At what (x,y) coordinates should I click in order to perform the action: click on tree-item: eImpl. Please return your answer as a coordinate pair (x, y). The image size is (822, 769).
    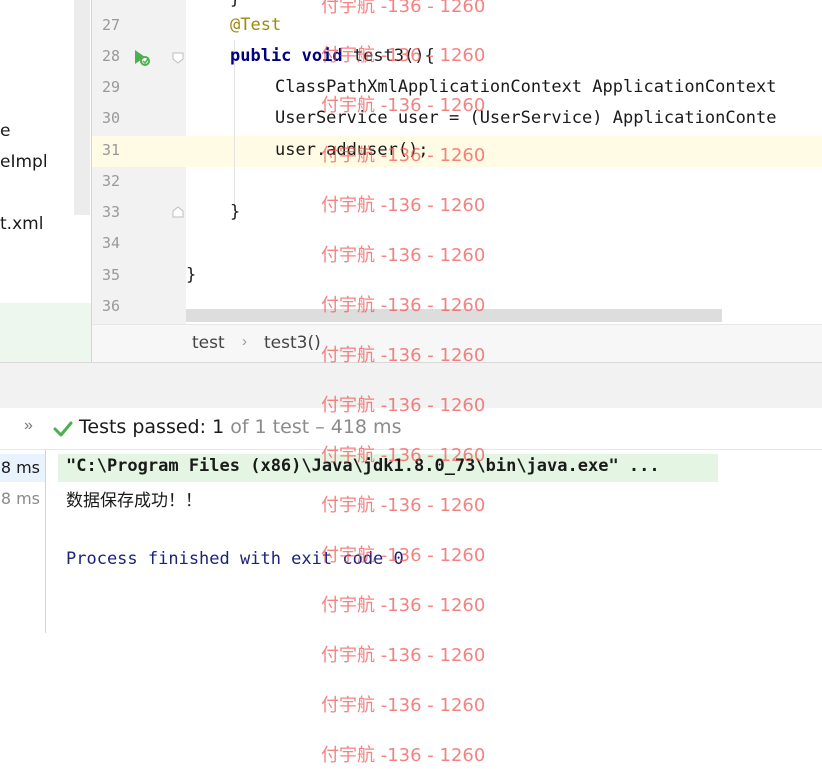
    Looking at the image, I should click on (24, 162).